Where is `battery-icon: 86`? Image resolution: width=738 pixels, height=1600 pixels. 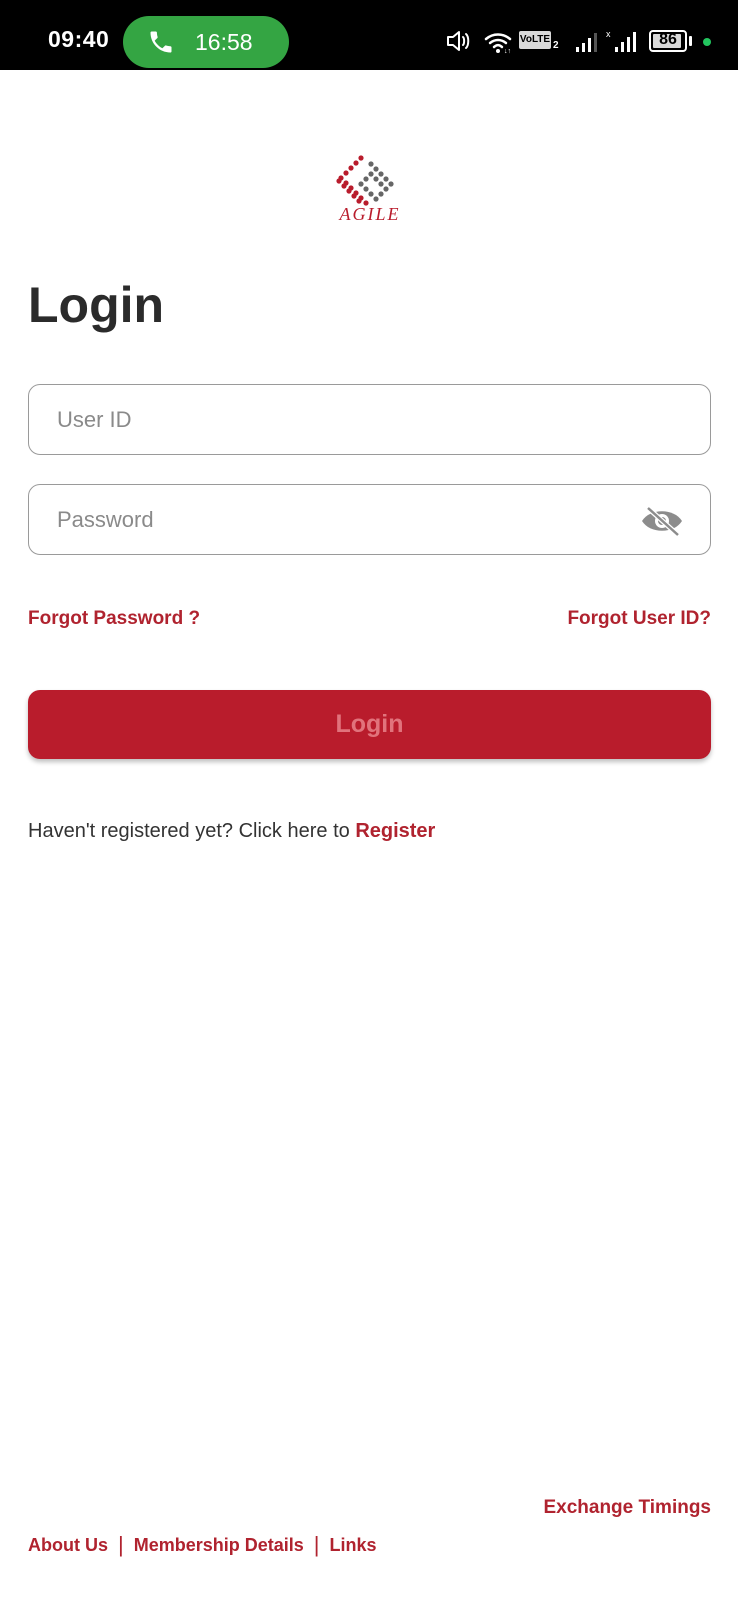 battery-icon: 86 is located at coordinates (668, 41).